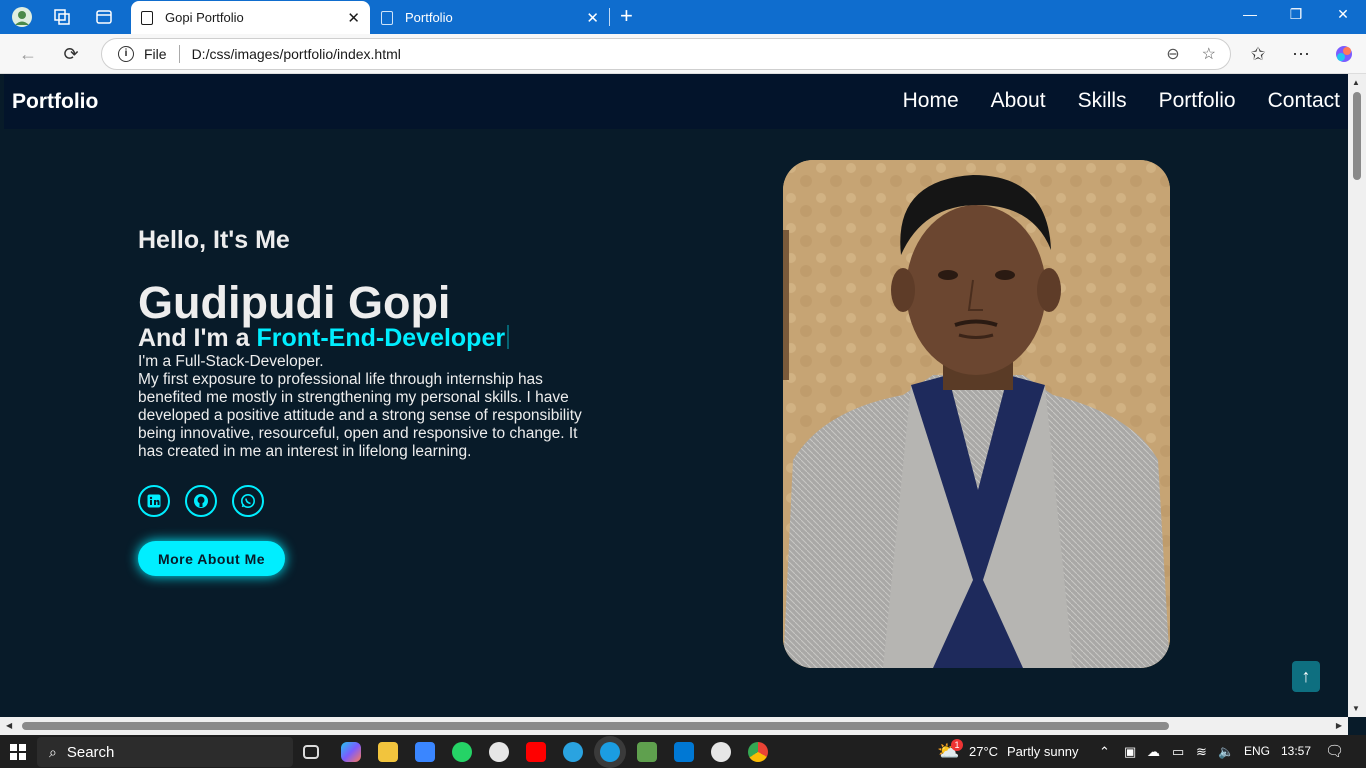 This screenshot has width=1366, height=768. I want to click on site-nav: Home About Skills Portfolio Contact, so click(1121, 101).